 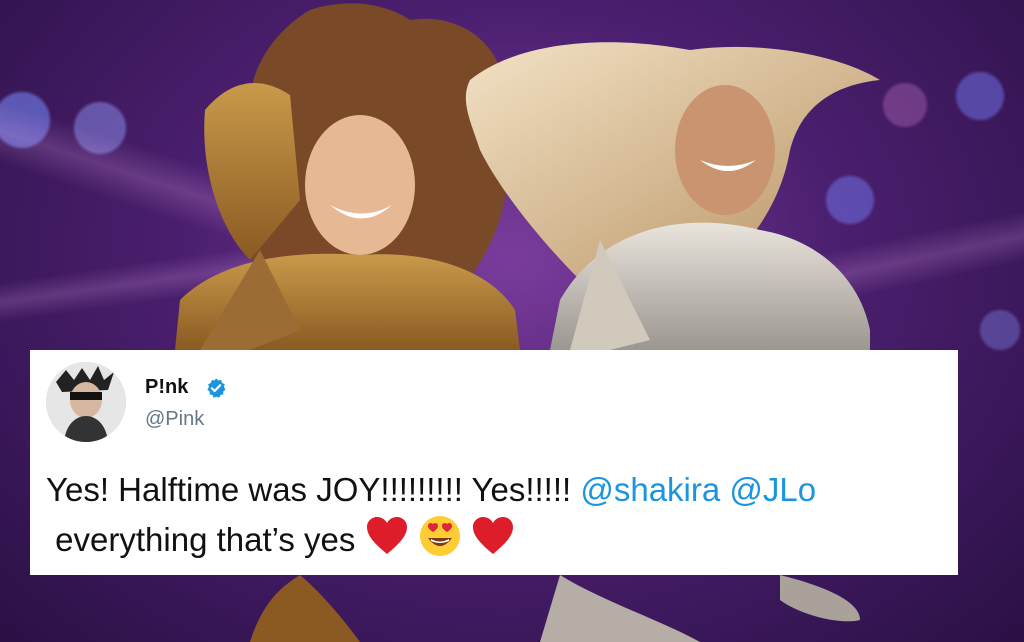 What do you see at coordinates (387, 542) in the screenshot?
I see `red-heart-emoji-icon` at bounding box center [387, 542].